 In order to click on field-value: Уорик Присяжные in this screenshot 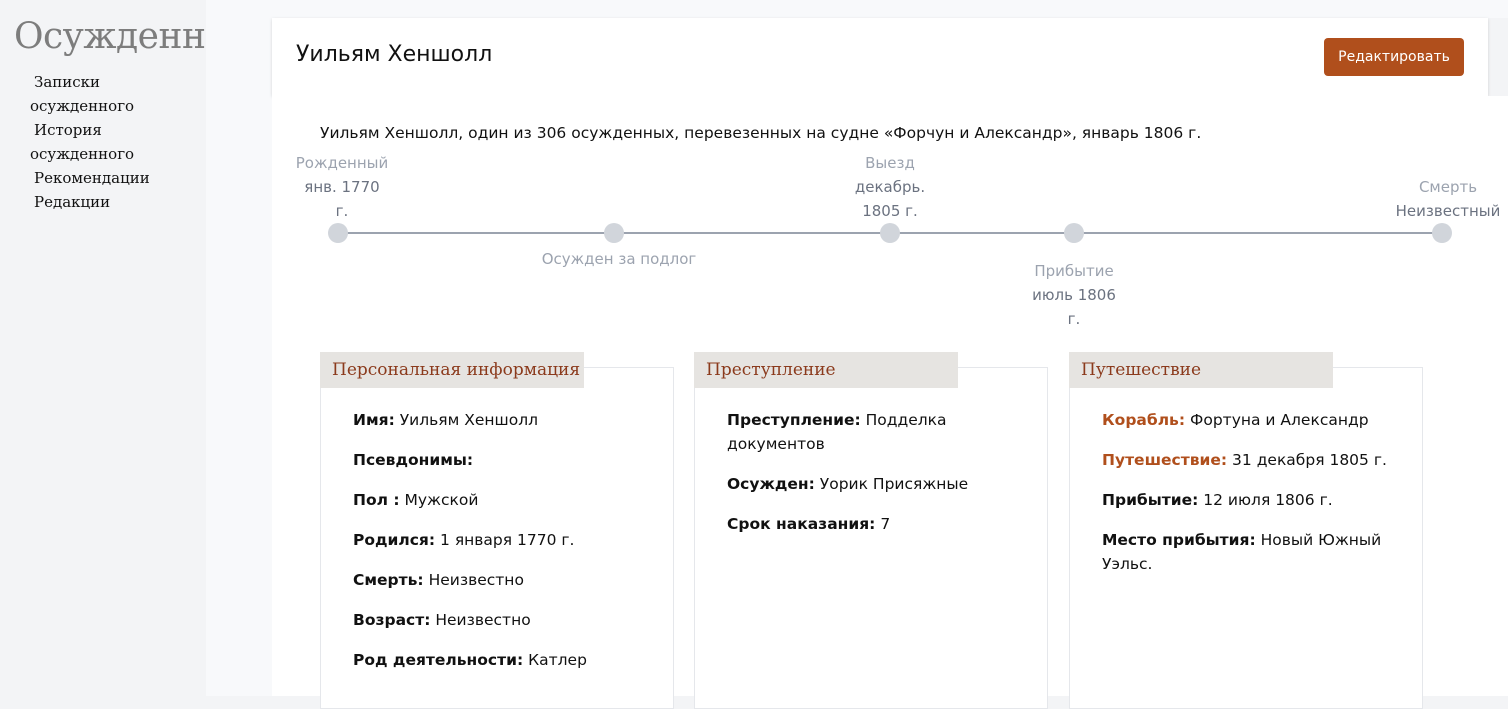, I will do `click(894, 484)`.